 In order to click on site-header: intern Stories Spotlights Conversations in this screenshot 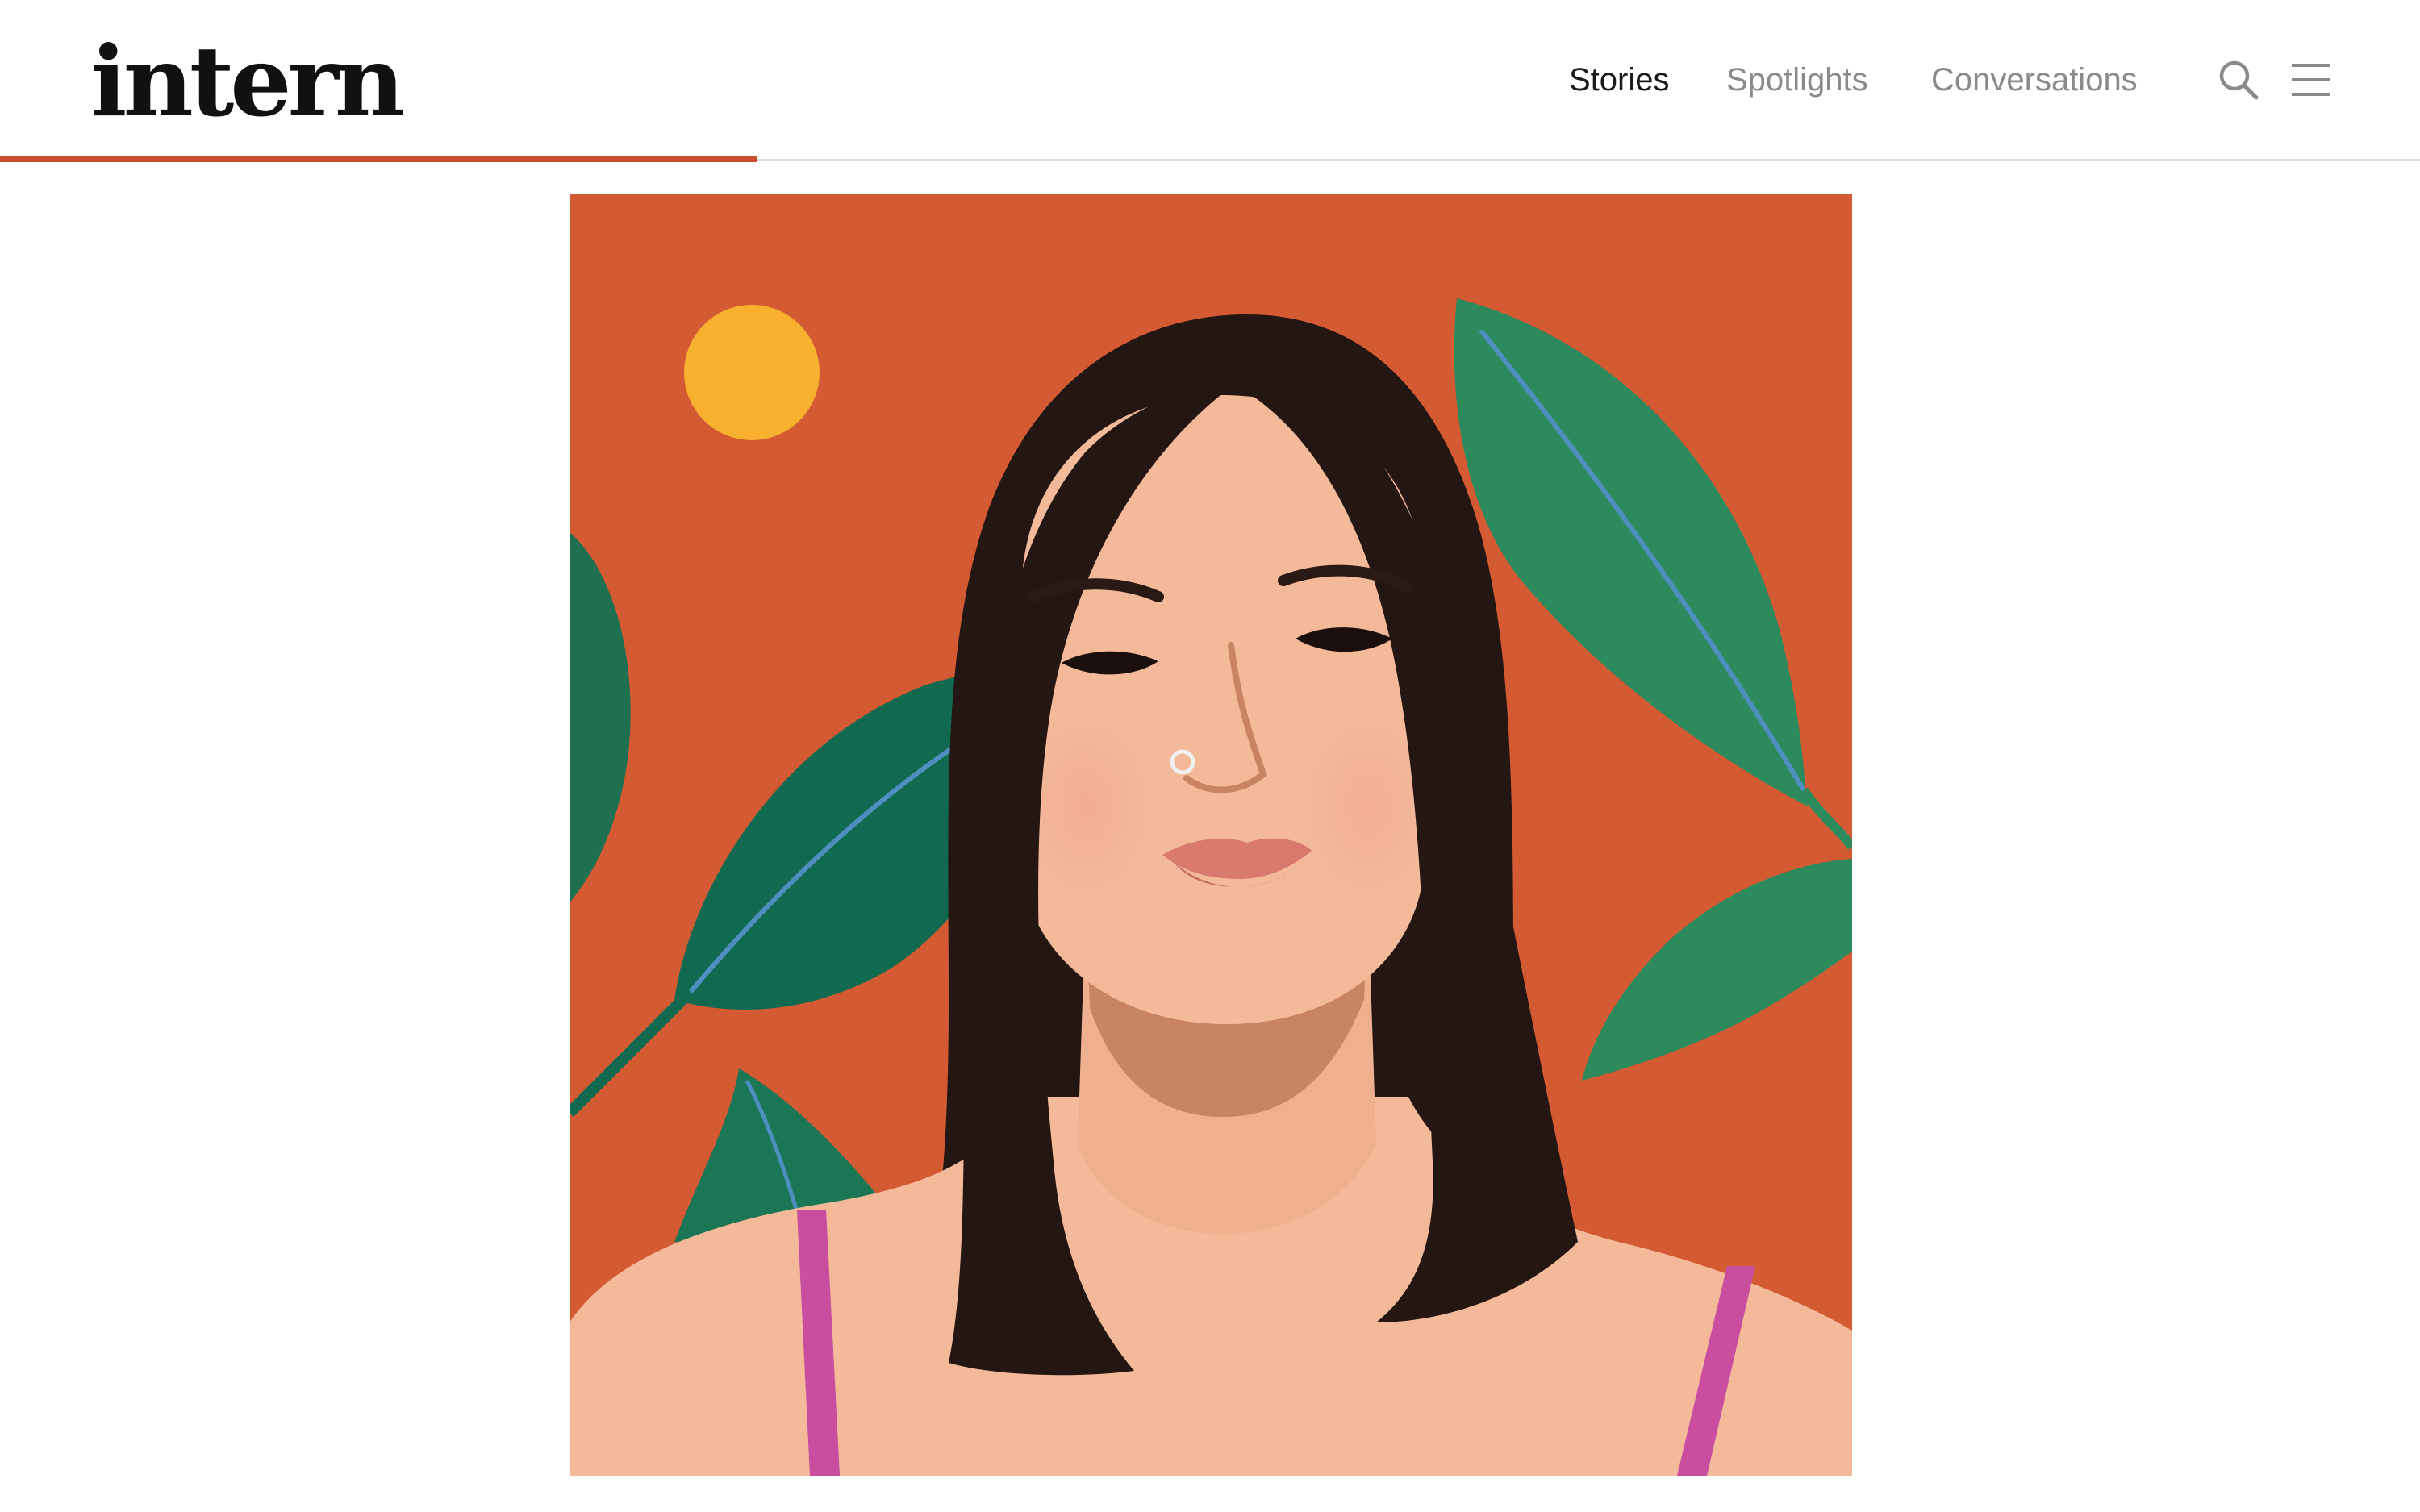, I will do `click(1210, 81)`.